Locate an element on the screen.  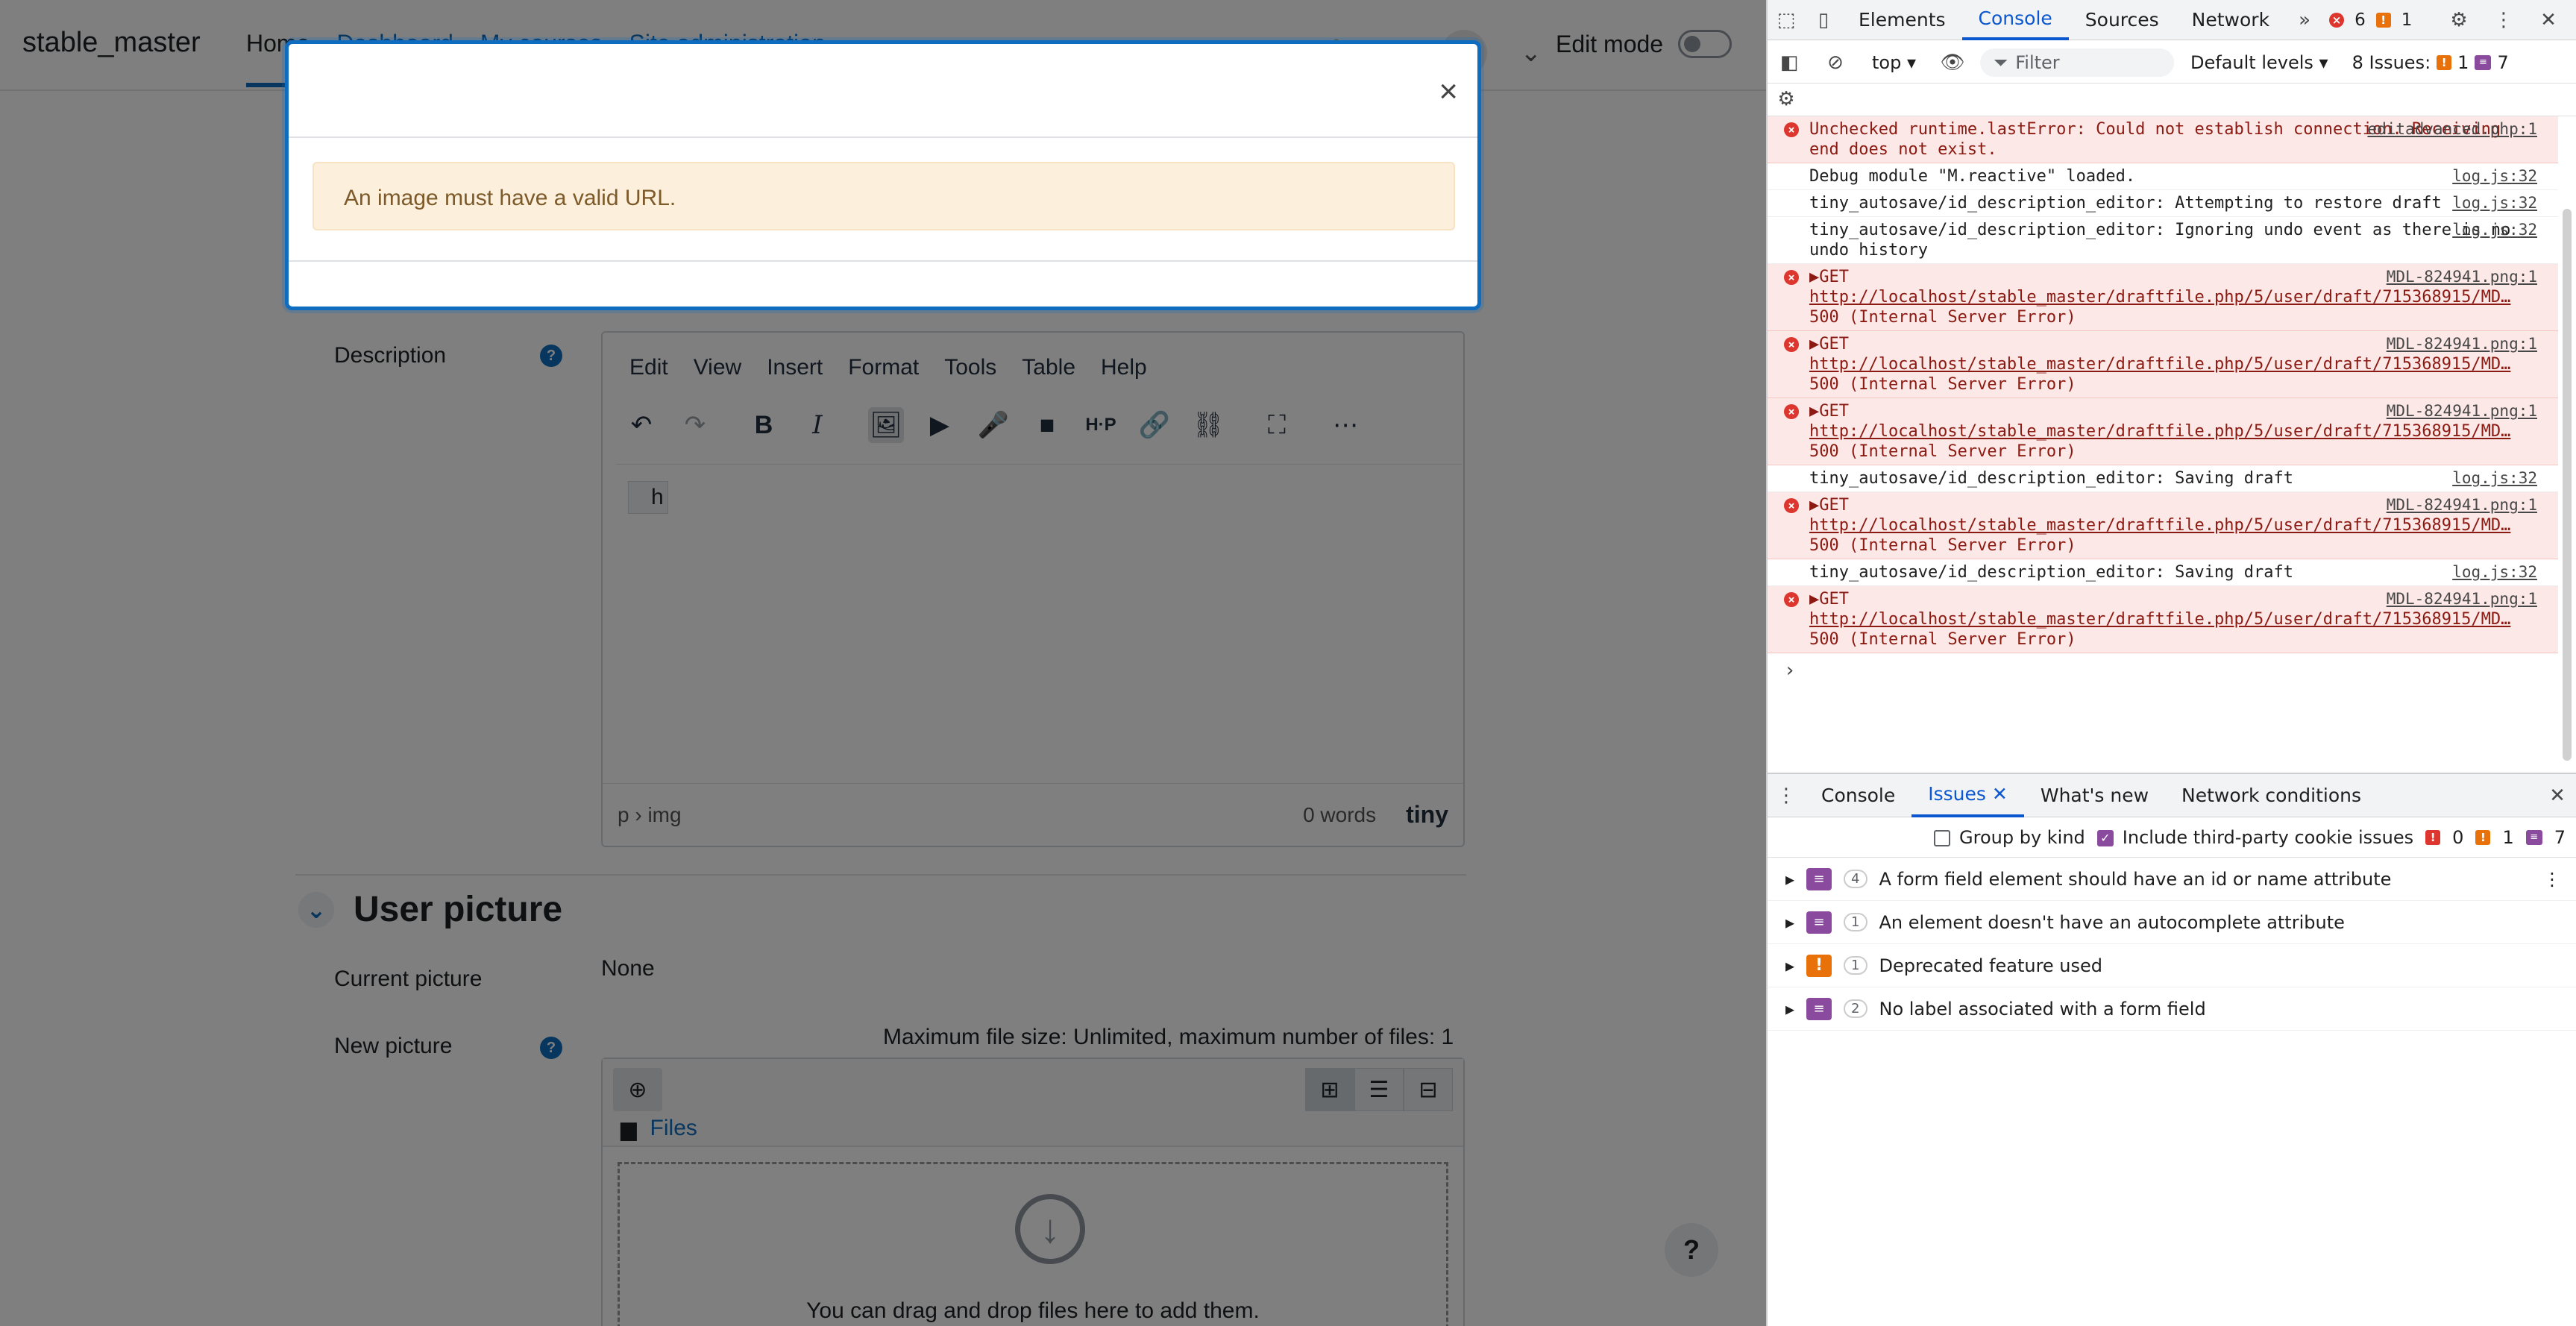
log-levels-dropdown: Default levels ▾ is located at coordinates (2259, 62).